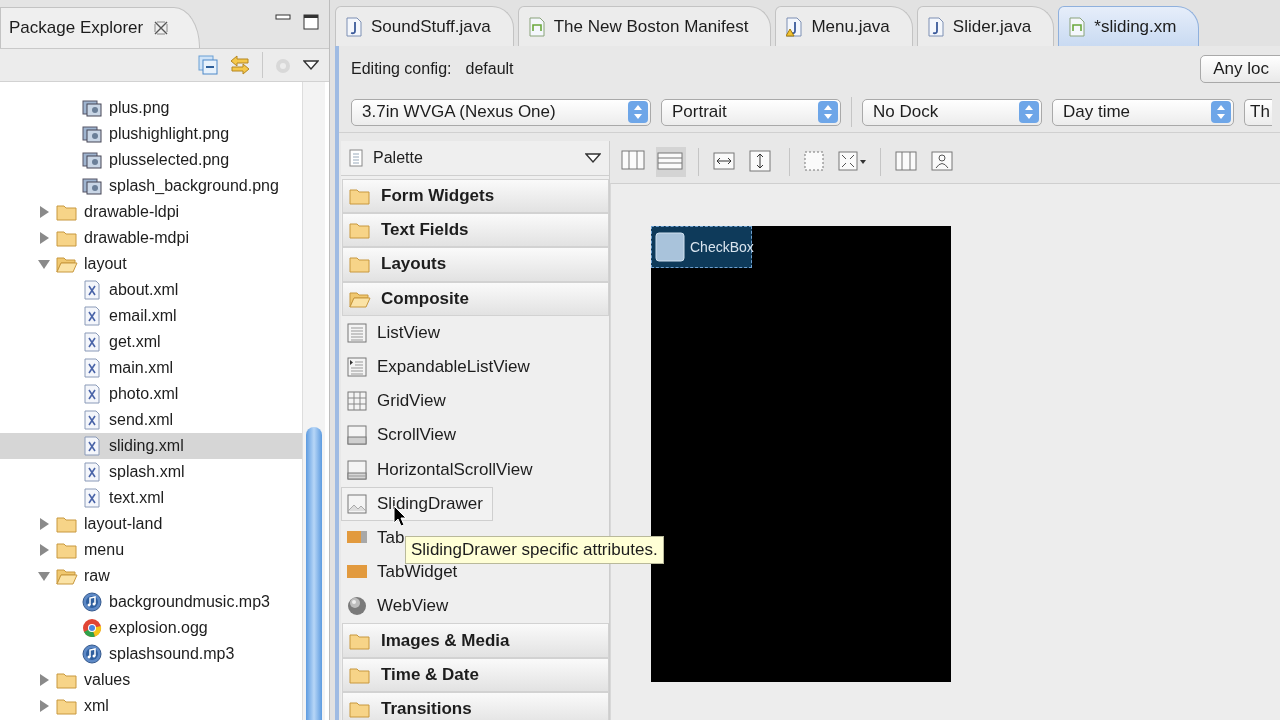  Describe the element at coordinates (534, 550) in the screenshot. I see `tooltip: SlidingDrawer specific attributes.` at that location.